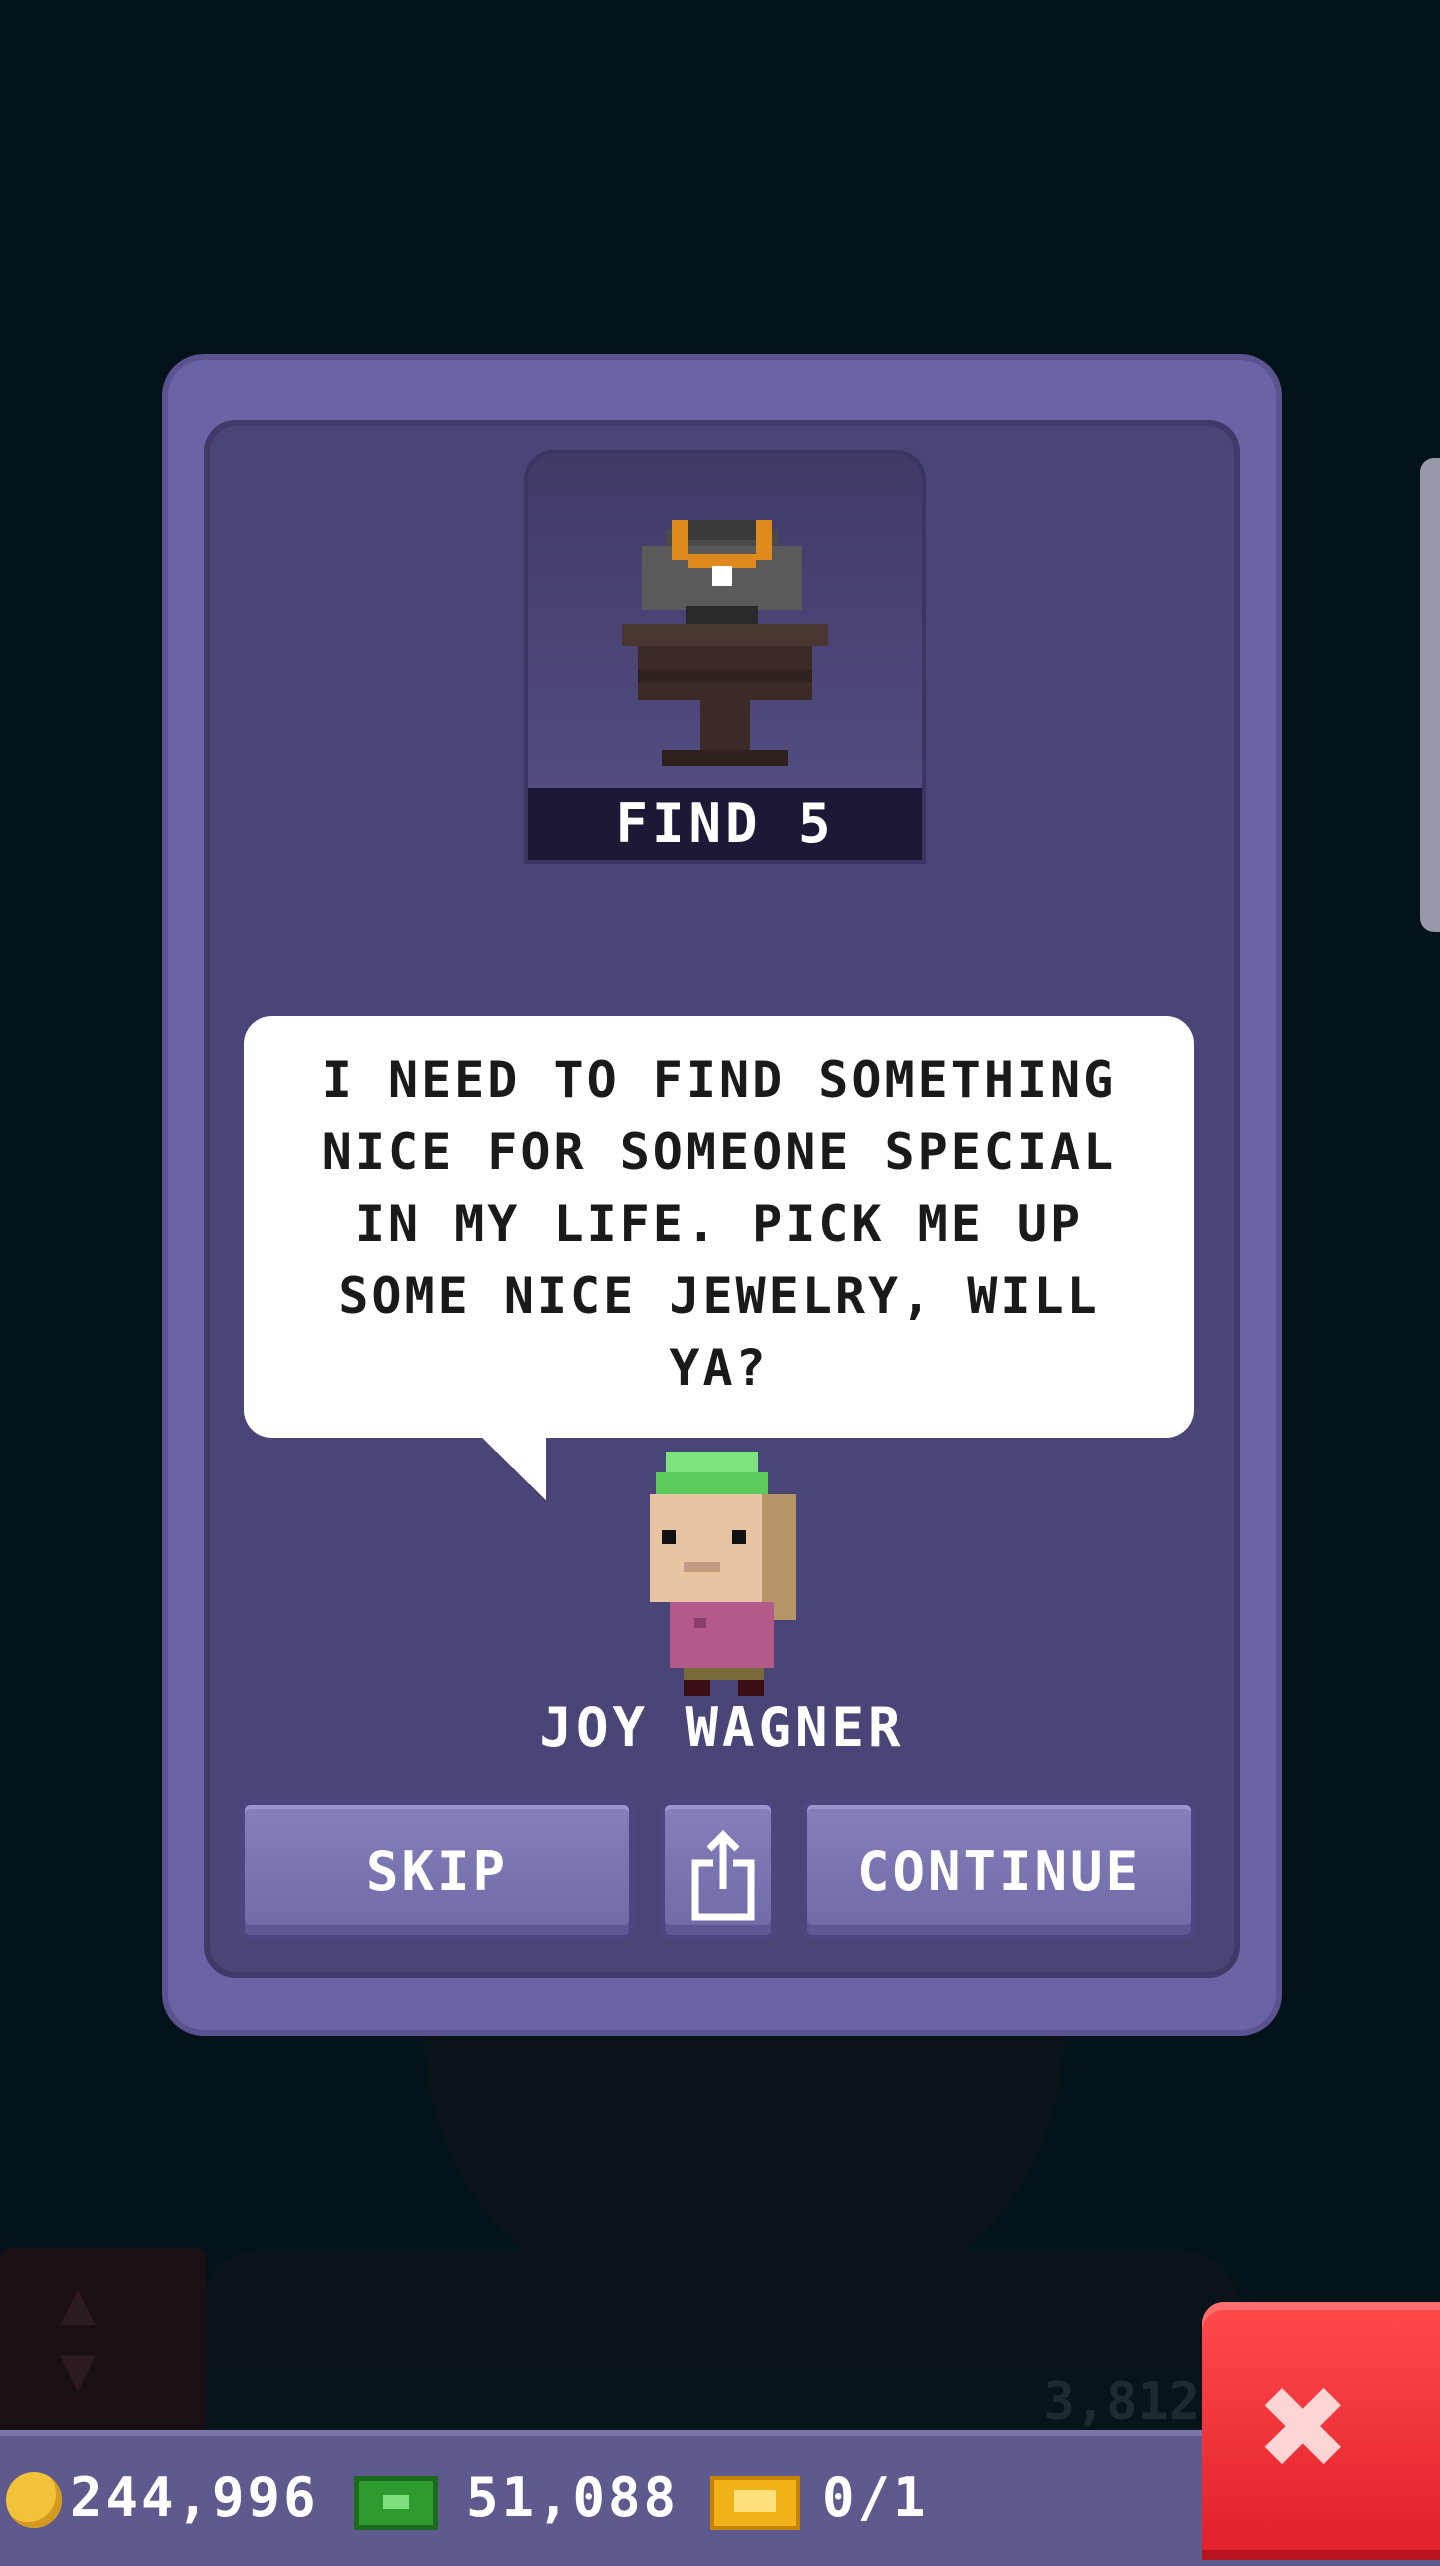 This screenshot has width=1440, height=2566. What do you see at coordinates (755, 2503) in the screenshot?
I see `ticket-icon` at bounding box center [755, 2503].